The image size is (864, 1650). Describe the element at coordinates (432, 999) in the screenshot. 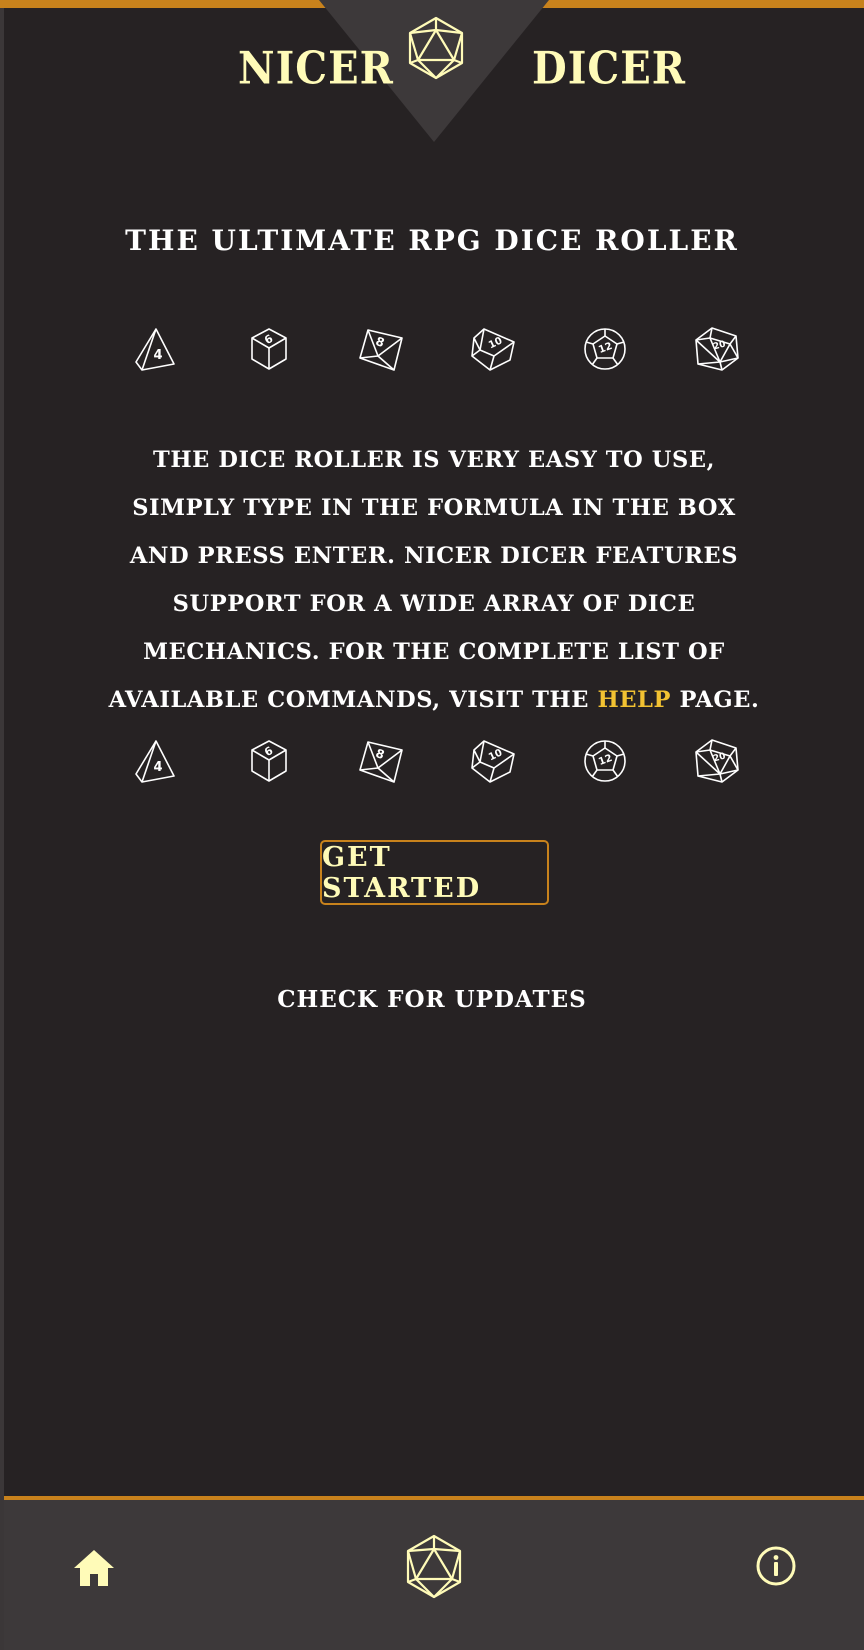

I see `check-updates-link: CHECK FOR UPDATES` at that location.